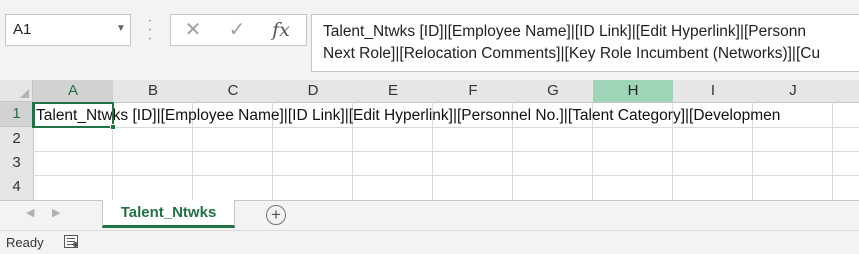 The width and height of the screenshot is (859, 254). I want to click on scroll-tabs-right-icon: ▶, so click(56, 212).